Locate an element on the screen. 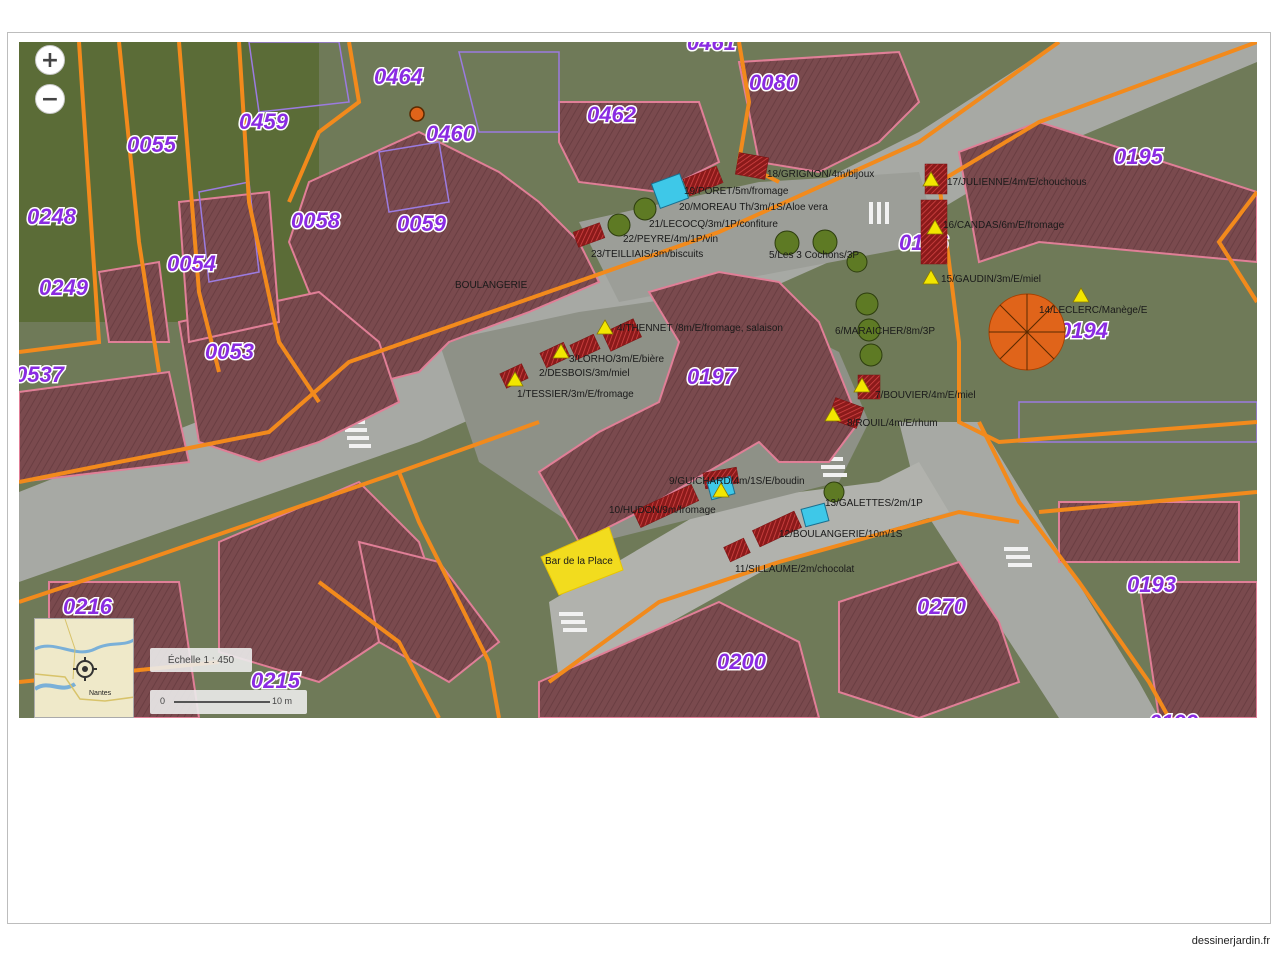 This screenshot has width=1280, height=960. stall-label: 5/Les 3 Cochons/3P is located at coordinates (814, 255).